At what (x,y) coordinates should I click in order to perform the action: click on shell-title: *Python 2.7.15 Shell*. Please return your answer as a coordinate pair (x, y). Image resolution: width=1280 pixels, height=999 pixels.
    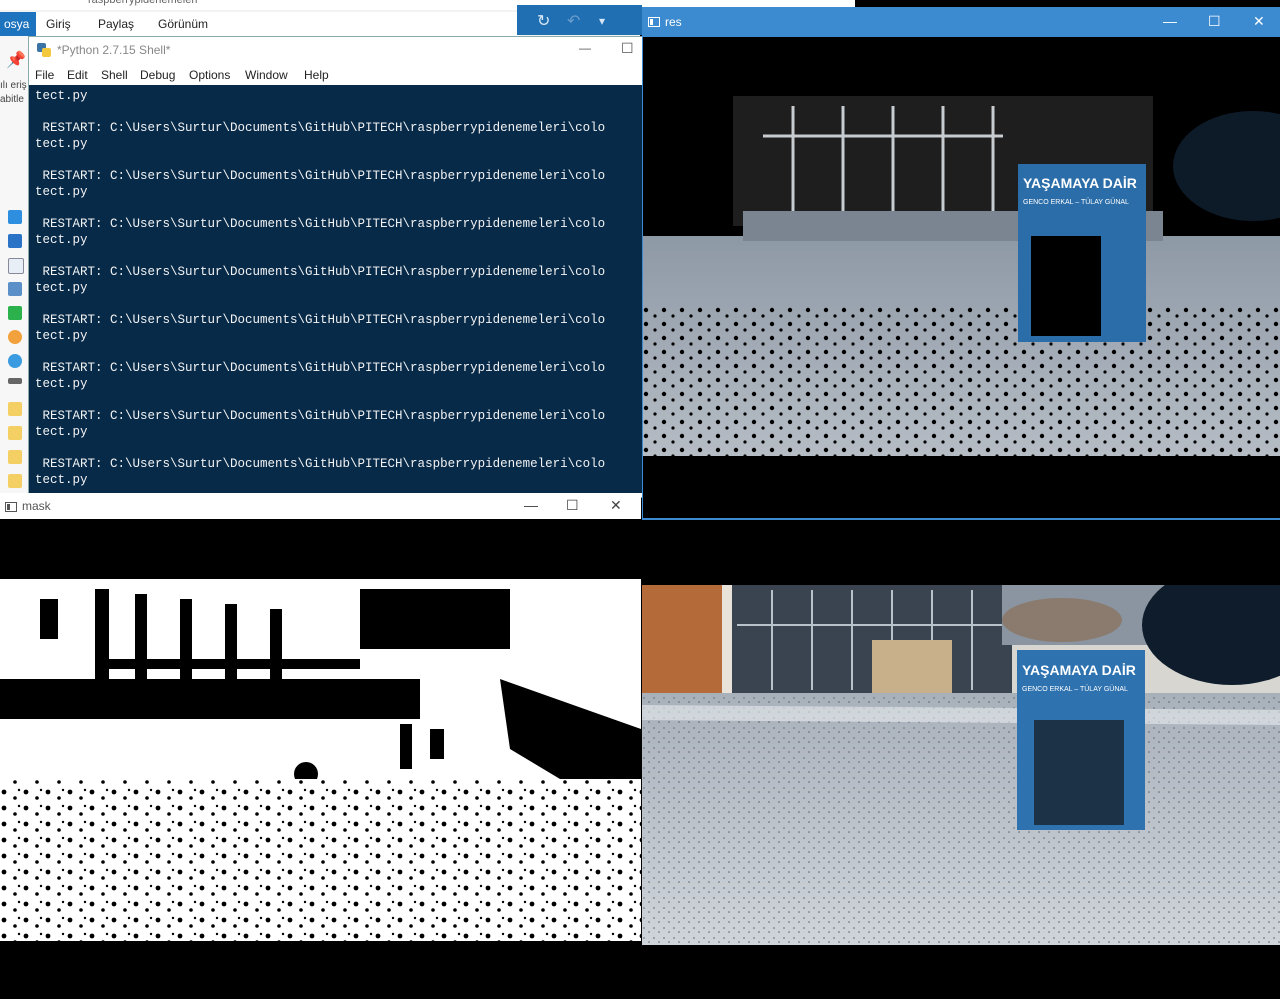
    Looking at the image, I should click on (114, 50).